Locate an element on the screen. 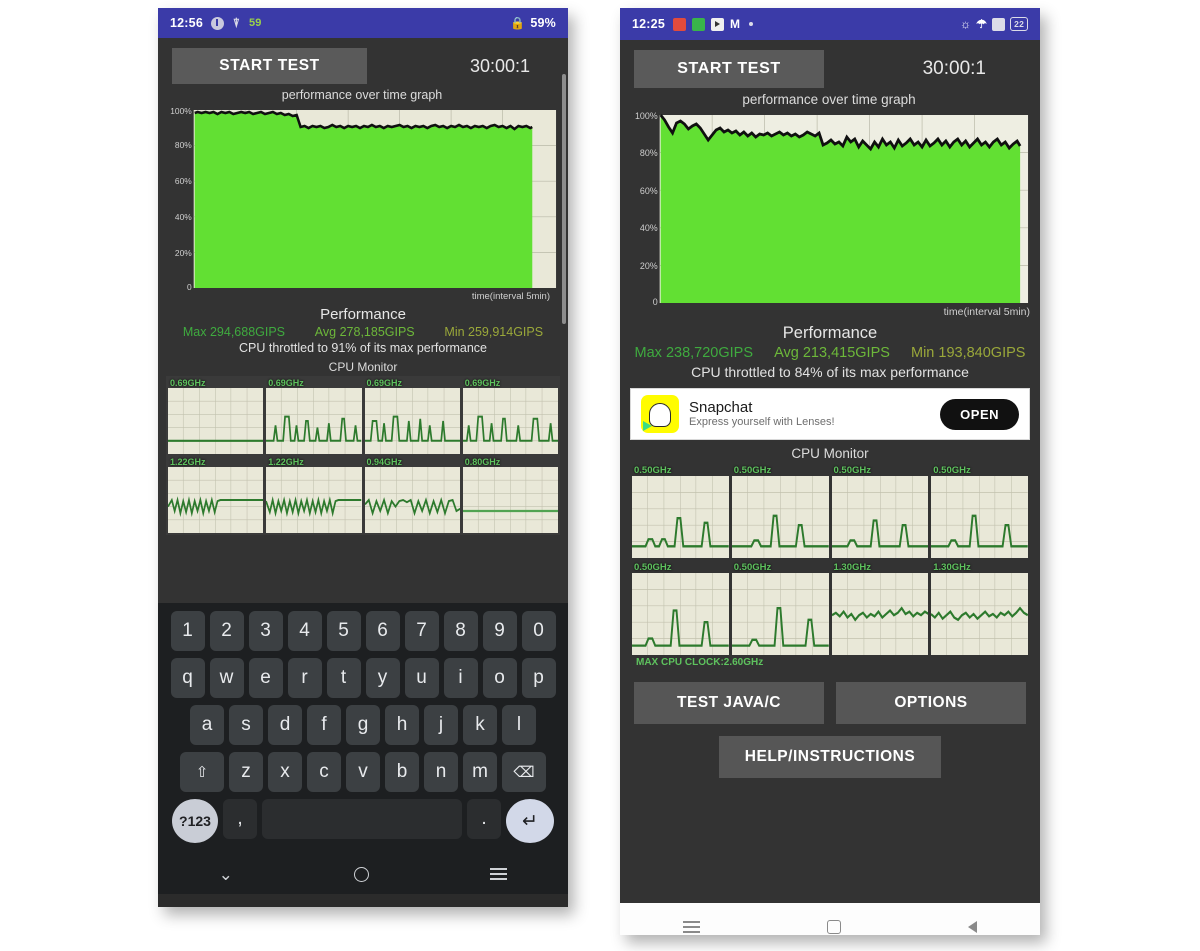 The image size is (1200, 951). key-r: r is located at coordinates (304, 678).